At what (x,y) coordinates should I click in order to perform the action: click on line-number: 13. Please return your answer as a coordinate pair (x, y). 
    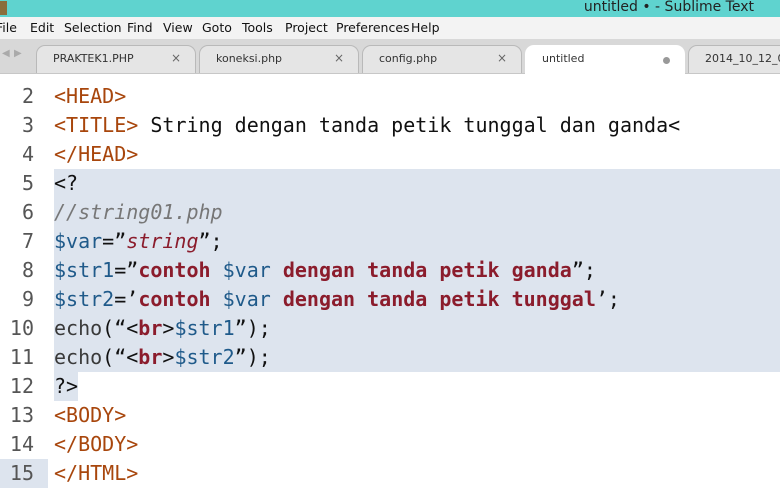
    Looking at the image, I should click on (21, 415).